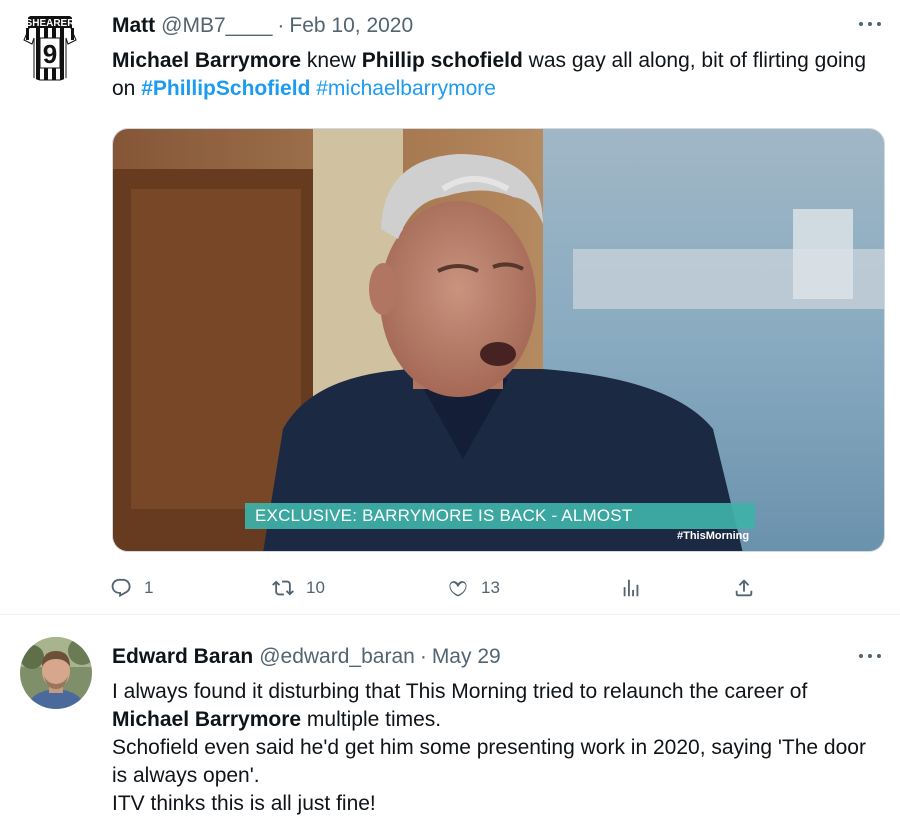 This screenshot has width=900, height=839. I want to click on author-handle: @edward_baran, so click(337, 657).